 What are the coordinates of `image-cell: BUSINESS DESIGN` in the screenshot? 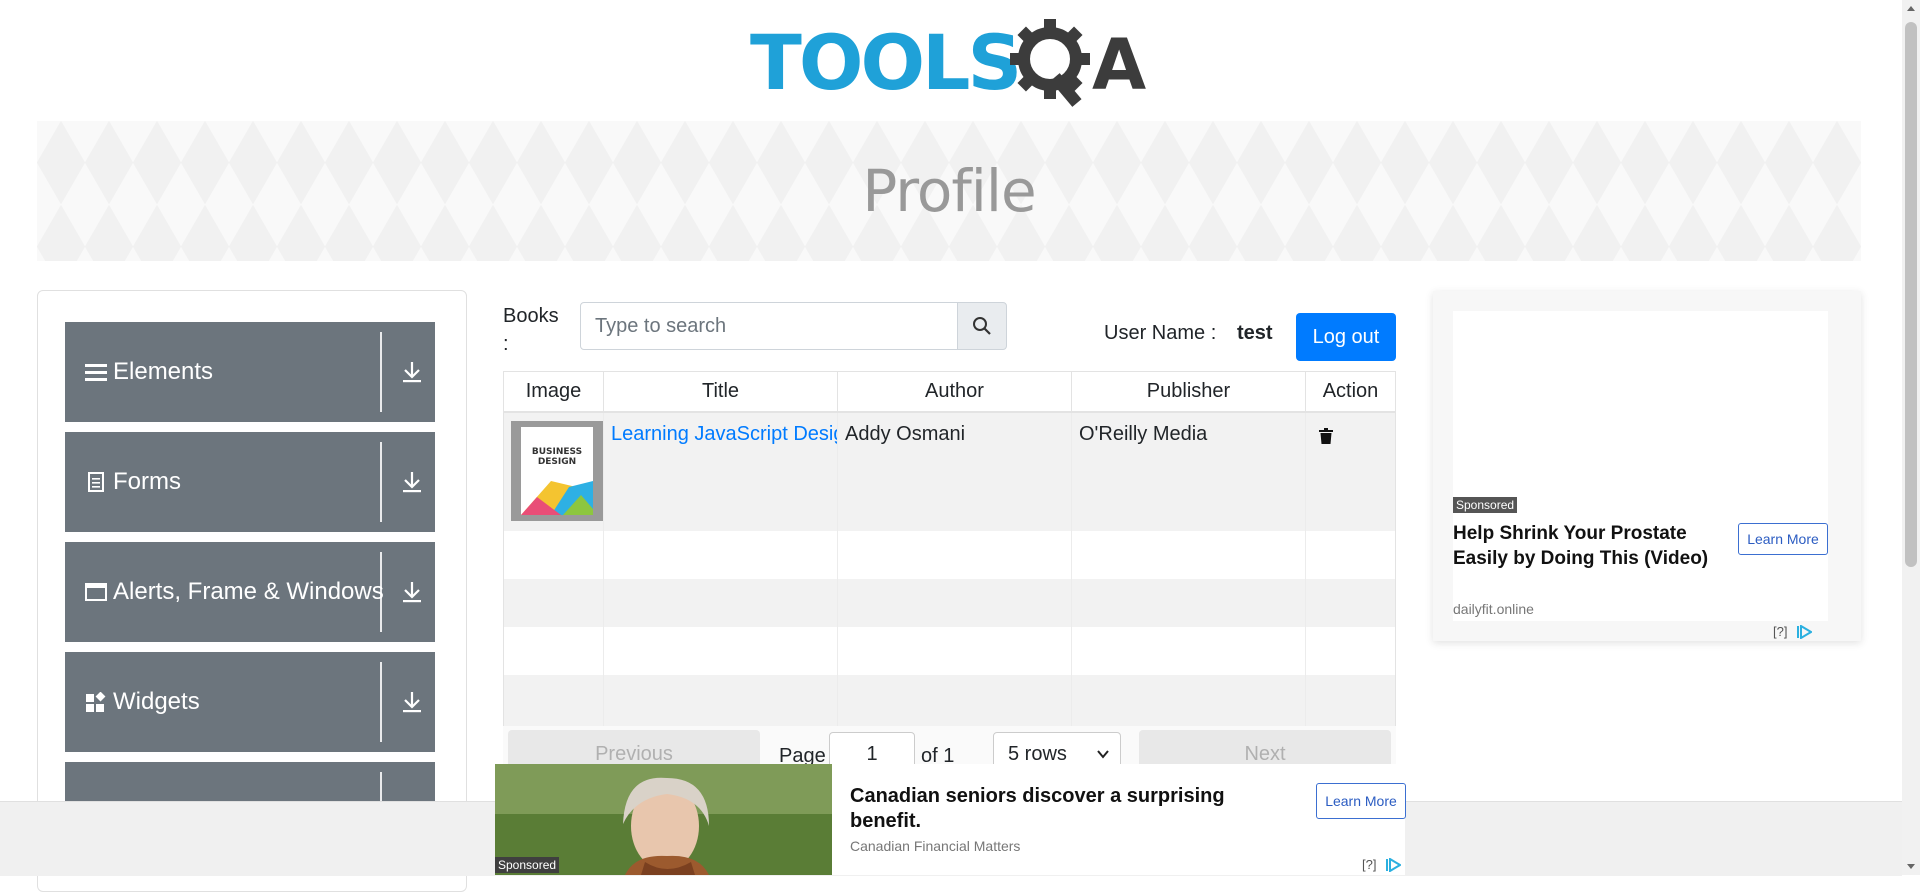 It's located at (554, 472).